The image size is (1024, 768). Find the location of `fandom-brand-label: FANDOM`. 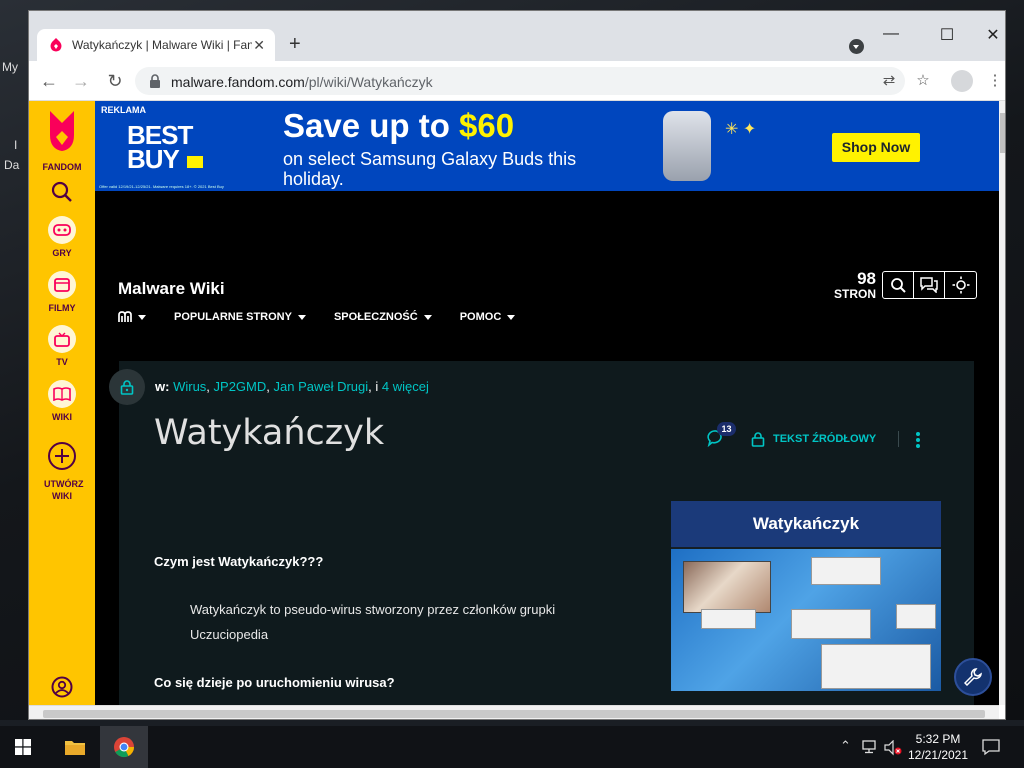

fandom-brand-label: FANDOM is located at coordinates (62, 167).